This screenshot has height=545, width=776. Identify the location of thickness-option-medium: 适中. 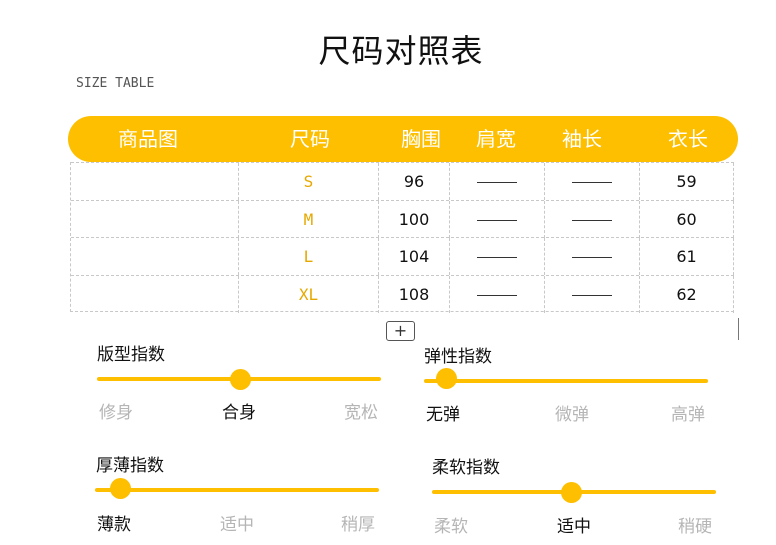
(237, 525).